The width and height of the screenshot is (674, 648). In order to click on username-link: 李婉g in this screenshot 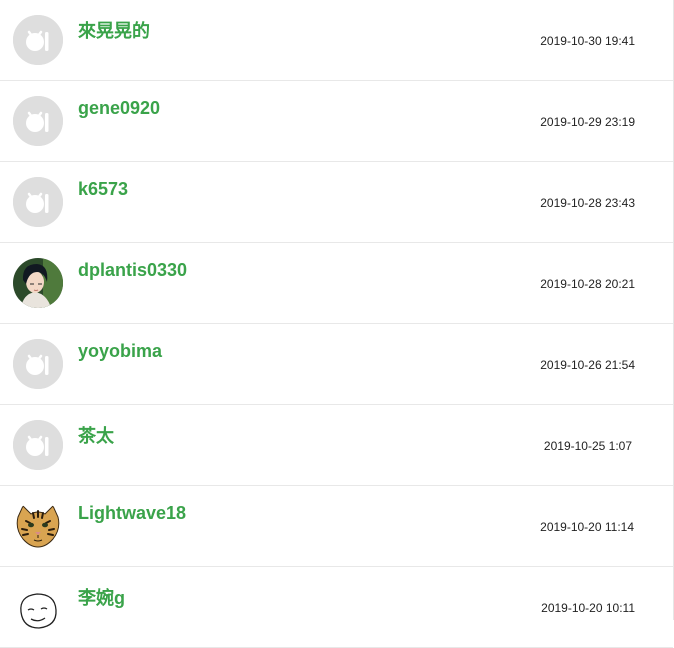, I will do `click(101, 597)`.